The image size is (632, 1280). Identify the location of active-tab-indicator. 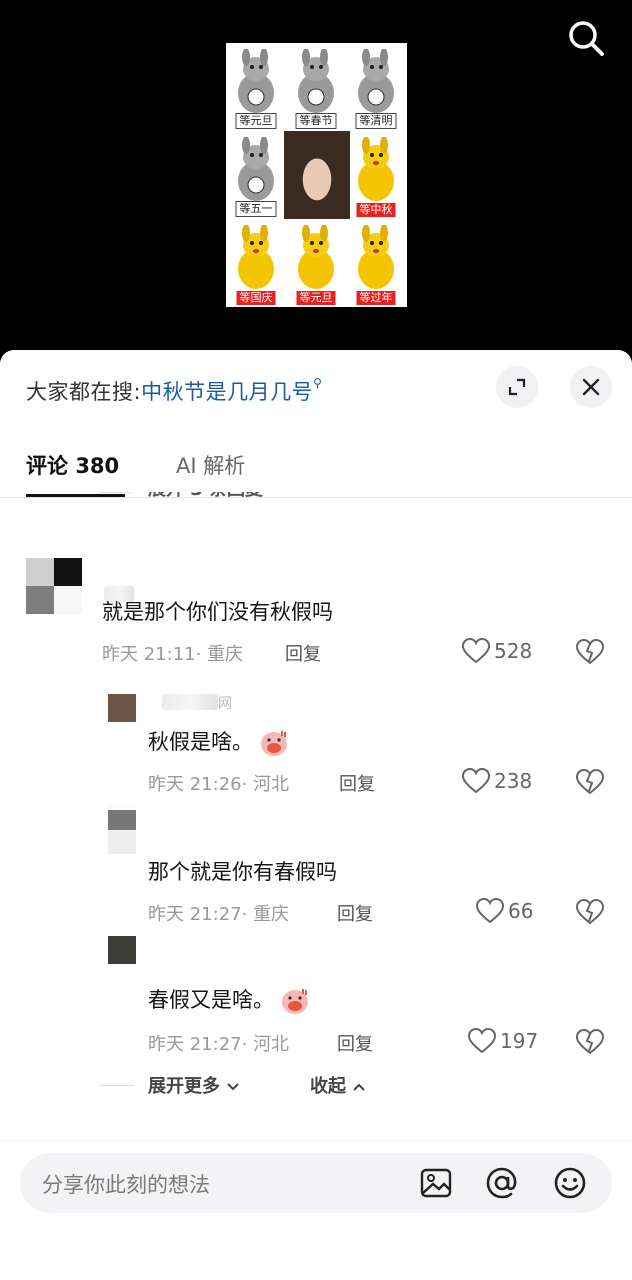
(75, 495).